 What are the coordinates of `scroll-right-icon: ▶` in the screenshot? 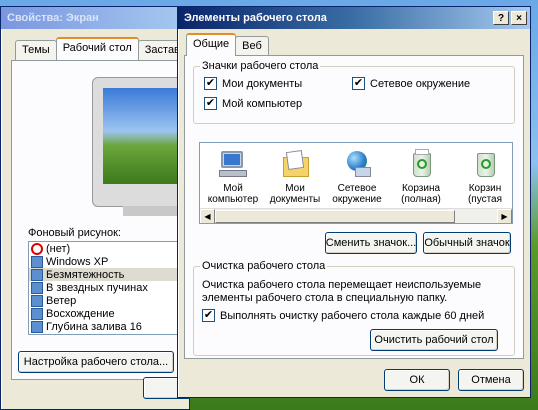 It's located at (504, 216).